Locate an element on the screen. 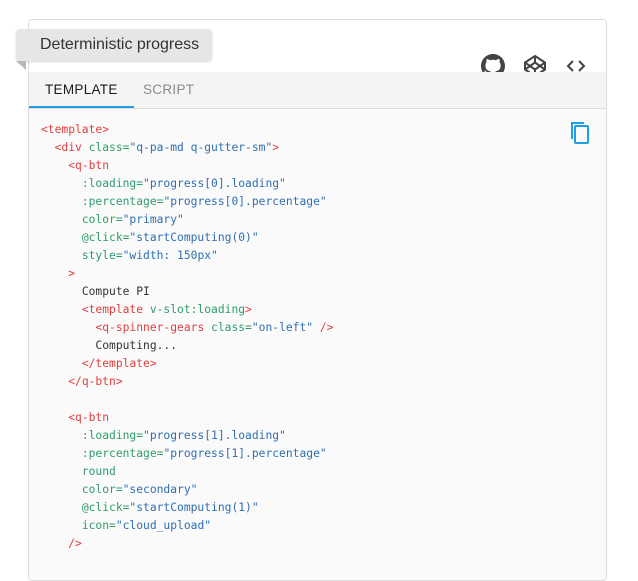 The height and width of the screenshot is (581, 638). code-line: @click="startComputing(1)" is located at coordinates (187, 508).